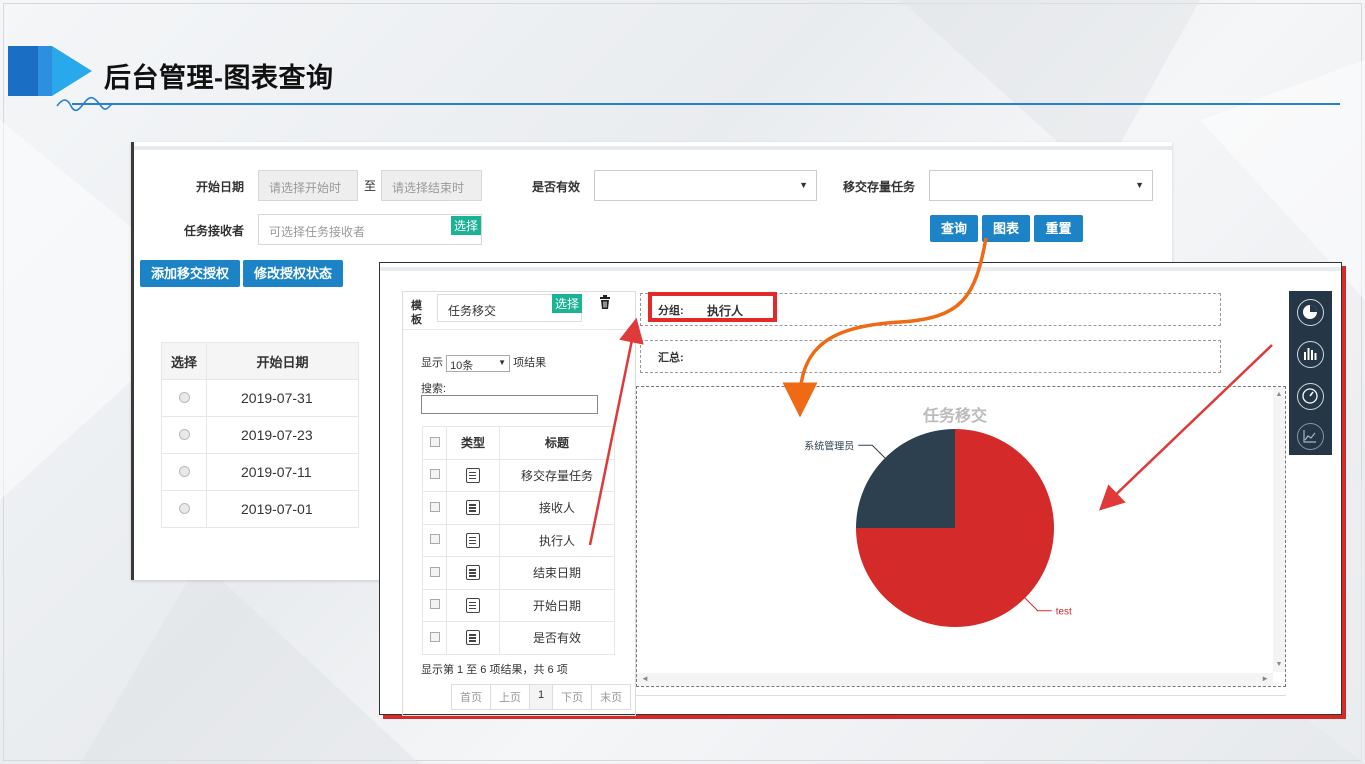 Image resolution: width=1365 pixels, height=764 pixels. What do you see at coordinates (282, 509) in the screenshot?
I see `date-cell: 2019-07-01` at bounding box center [282, 509].